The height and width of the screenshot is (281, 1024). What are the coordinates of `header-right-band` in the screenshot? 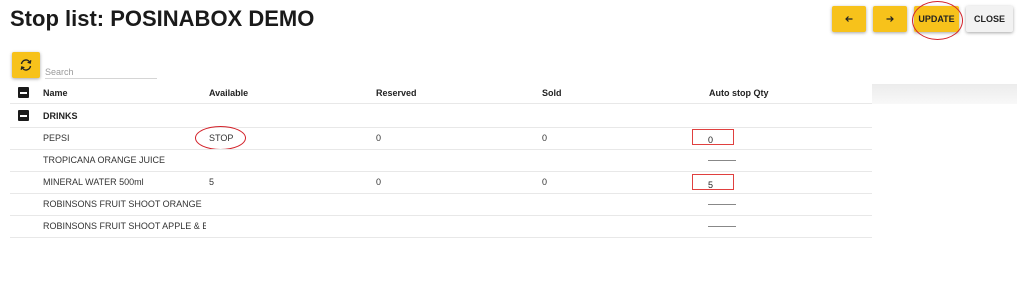 It's located at (944, 94).